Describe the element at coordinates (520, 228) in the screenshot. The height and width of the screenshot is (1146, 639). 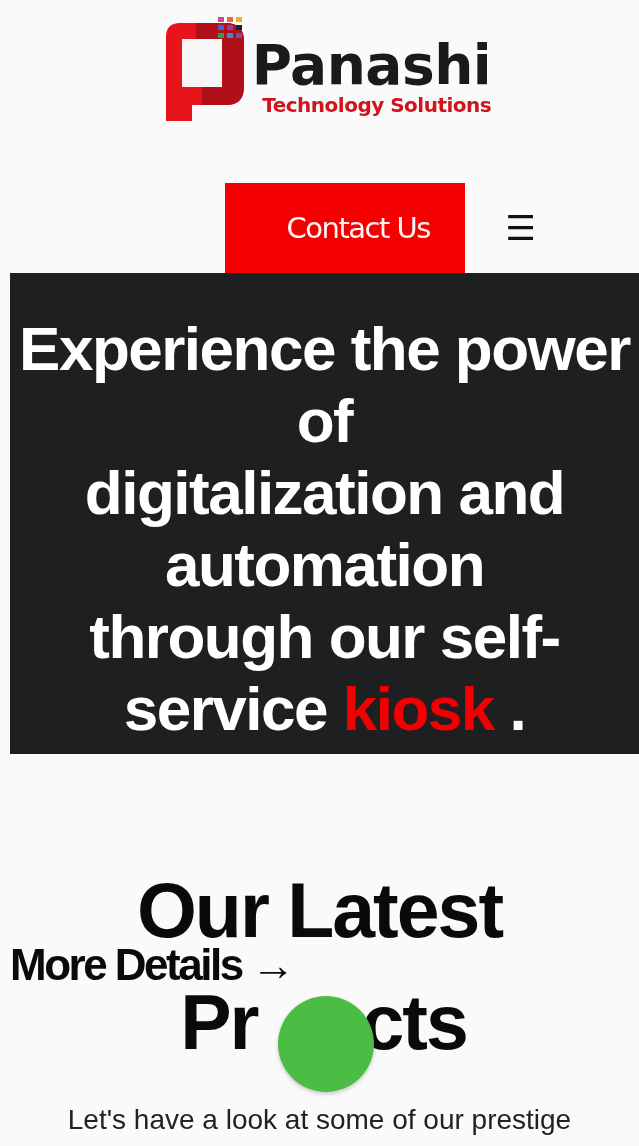
I see `menu-button: ☰` at that location.